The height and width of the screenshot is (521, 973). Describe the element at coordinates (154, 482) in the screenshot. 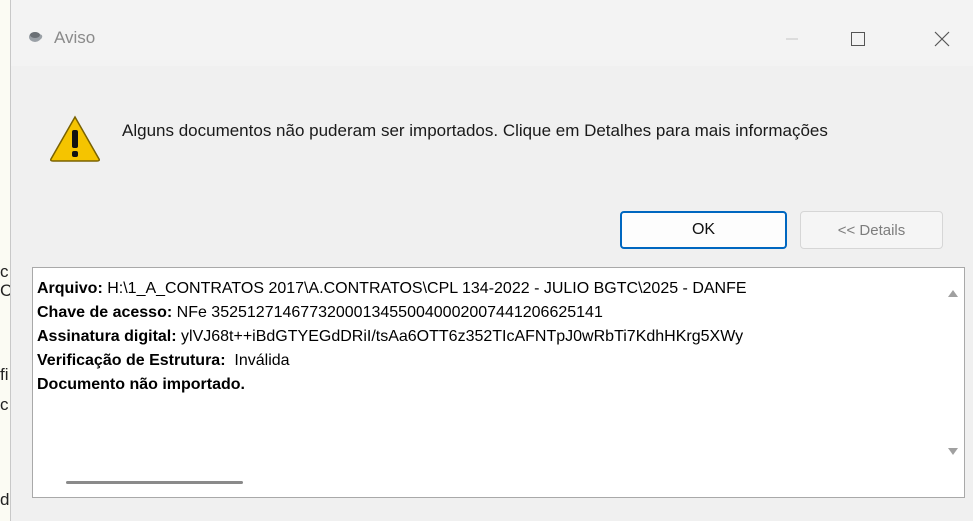

I see `horizontal-scrollbar-thumb` at that location.